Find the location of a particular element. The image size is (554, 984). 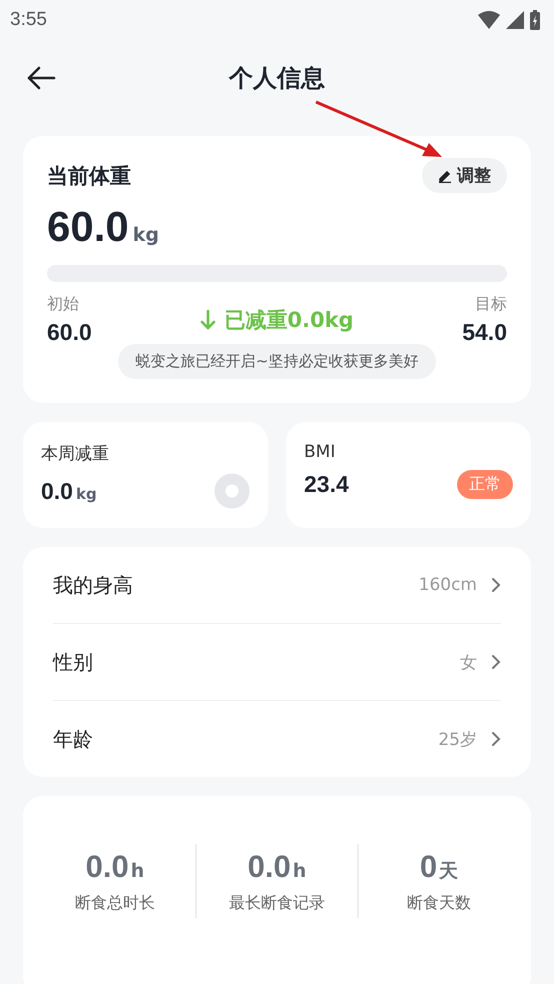

back-arrow-icon is located at coordinates (41, 78).